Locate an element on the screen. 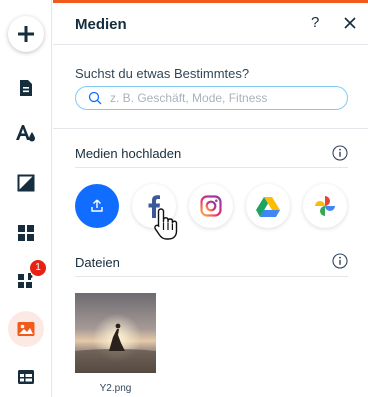 The image size is (368, 397). background-icon is located at coordinates (26, 183).